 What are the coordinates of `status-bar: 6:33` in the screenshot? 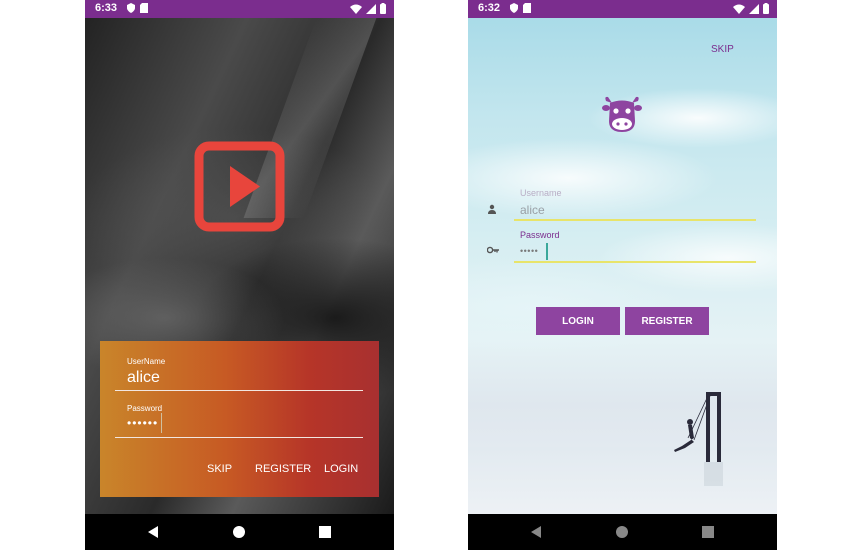 It's located at (239, 9).